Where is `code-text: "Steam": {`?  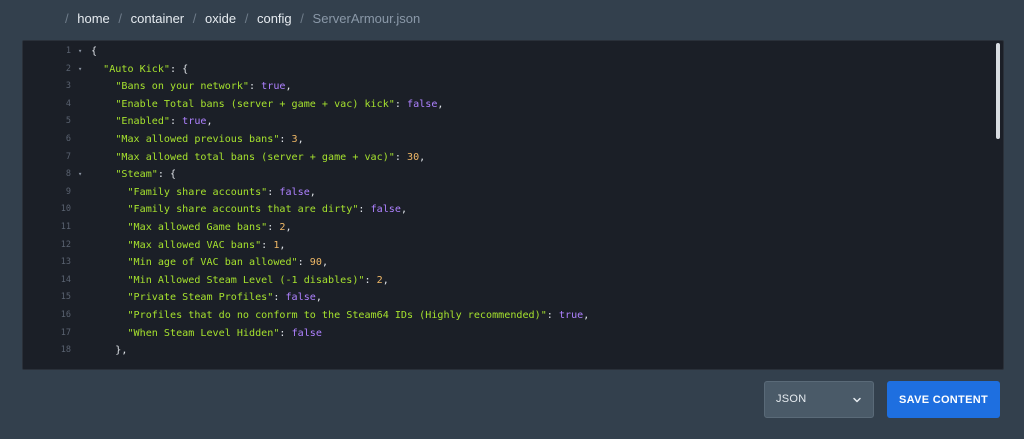 code-text: "Steam": { is located at coordinates (133, 175).